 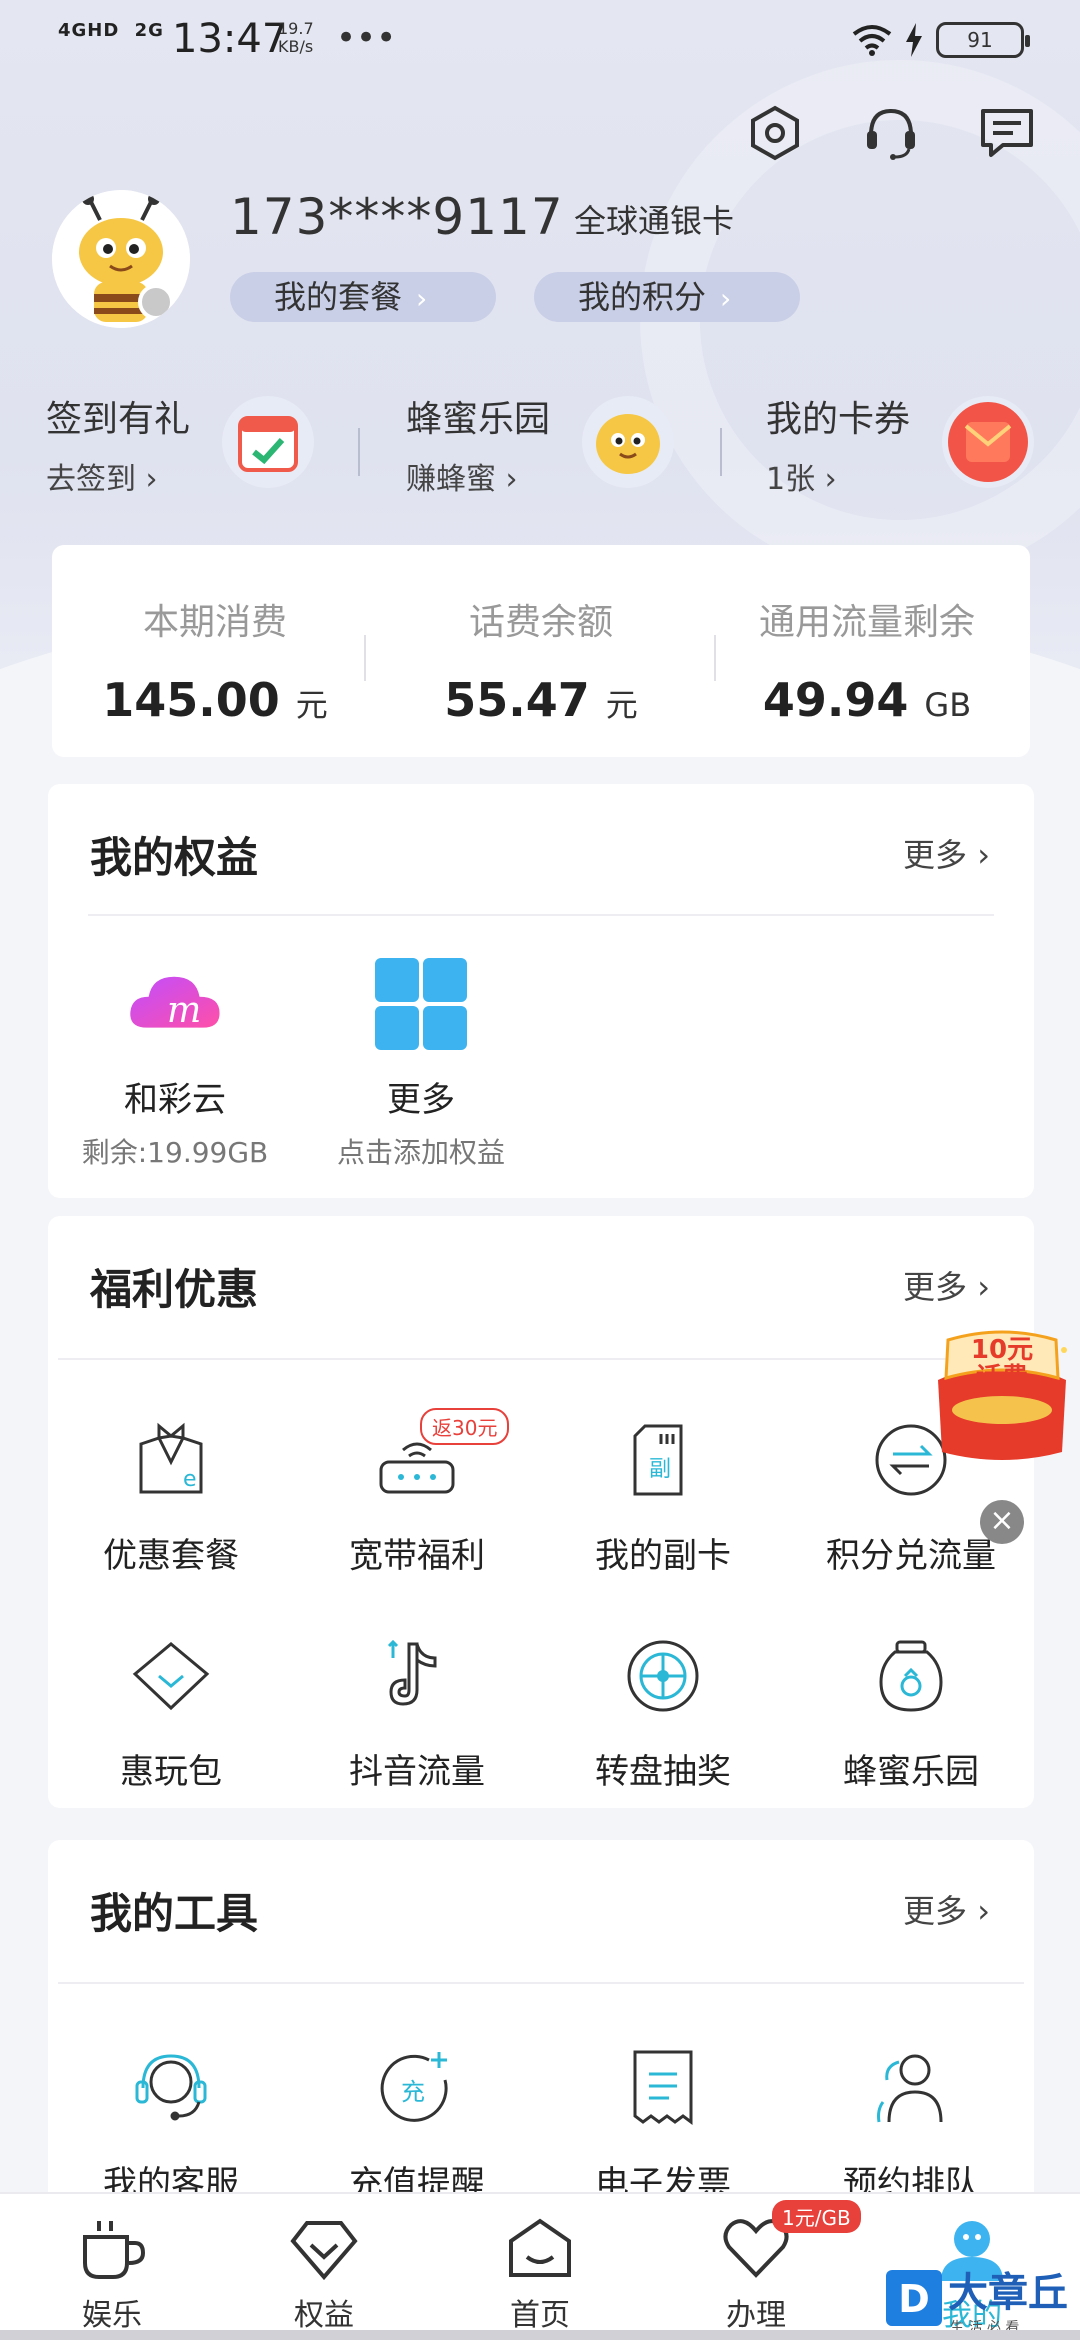 I want to click on home-icon, so click(x=540, y=2249).